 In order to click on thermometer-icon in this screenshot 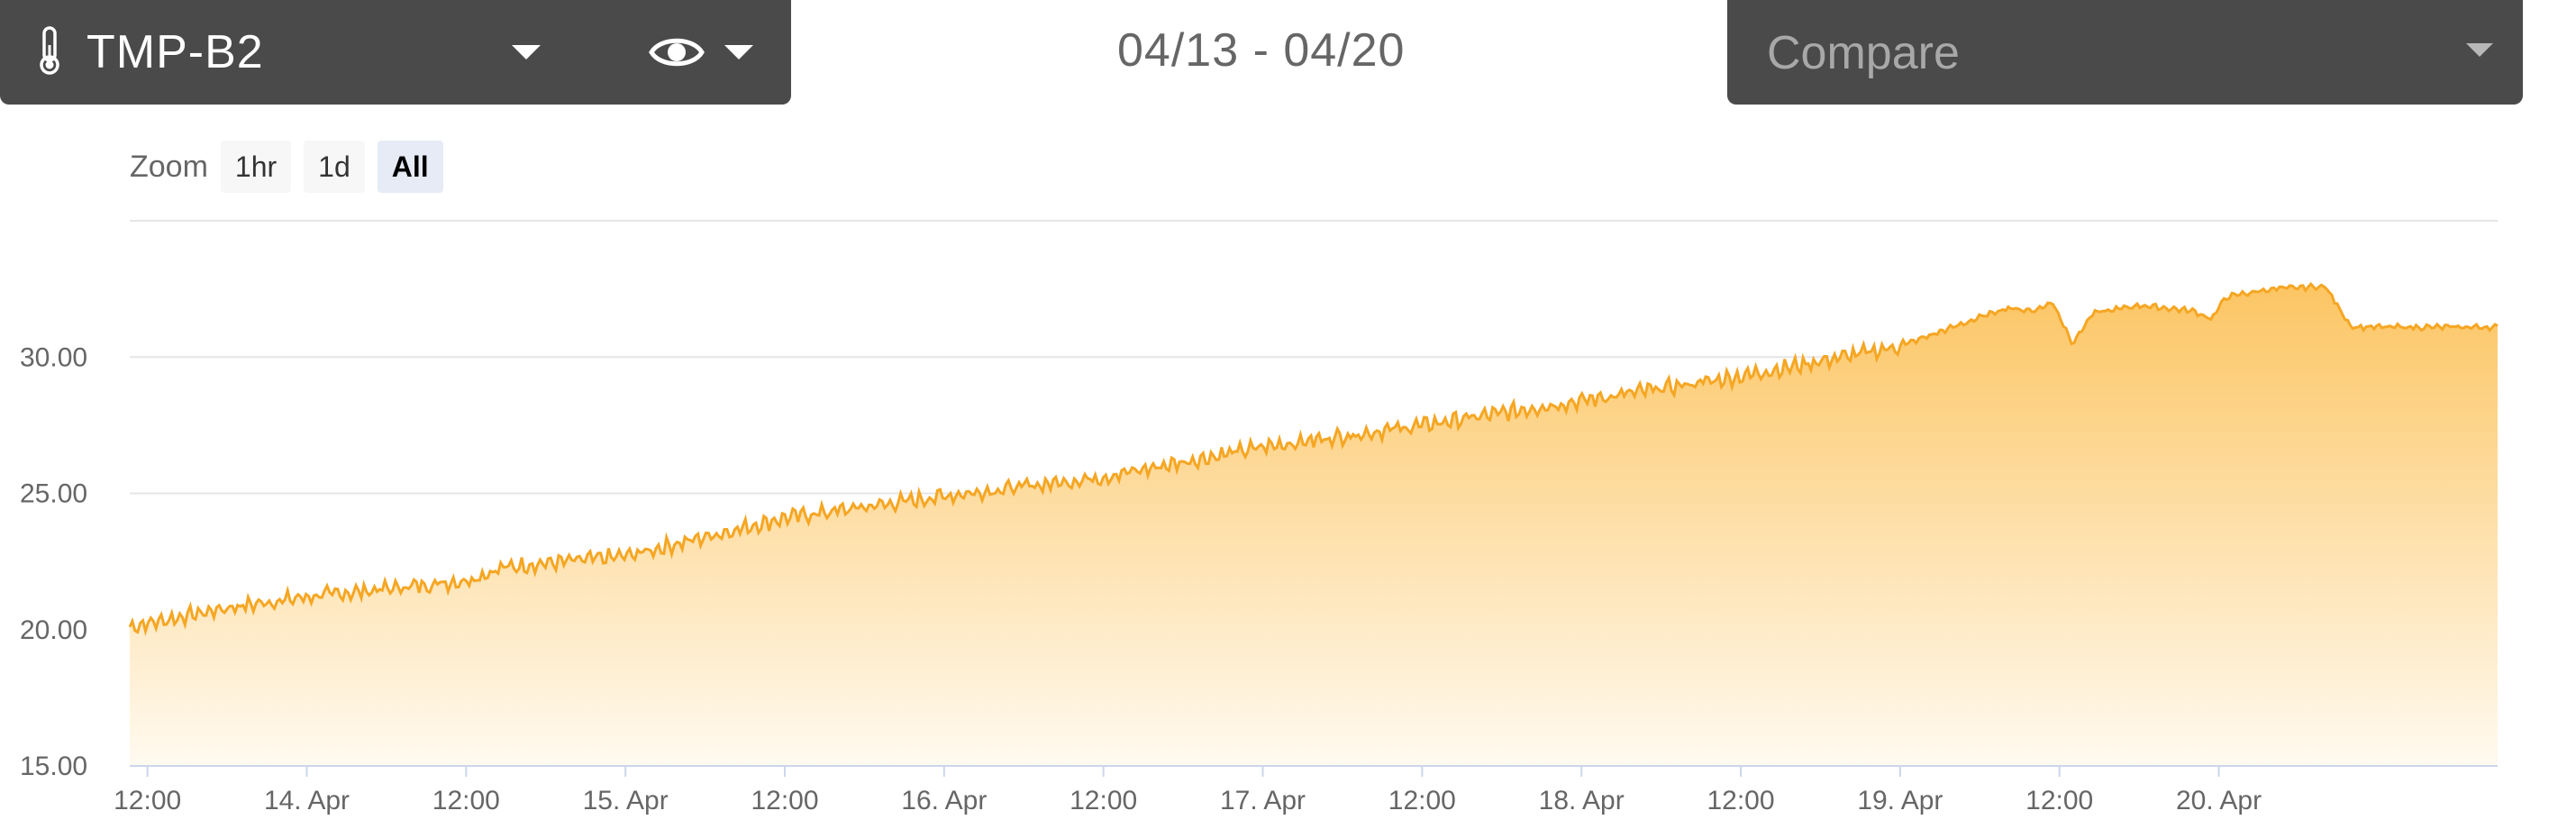, I will do `click(49, 52)`.